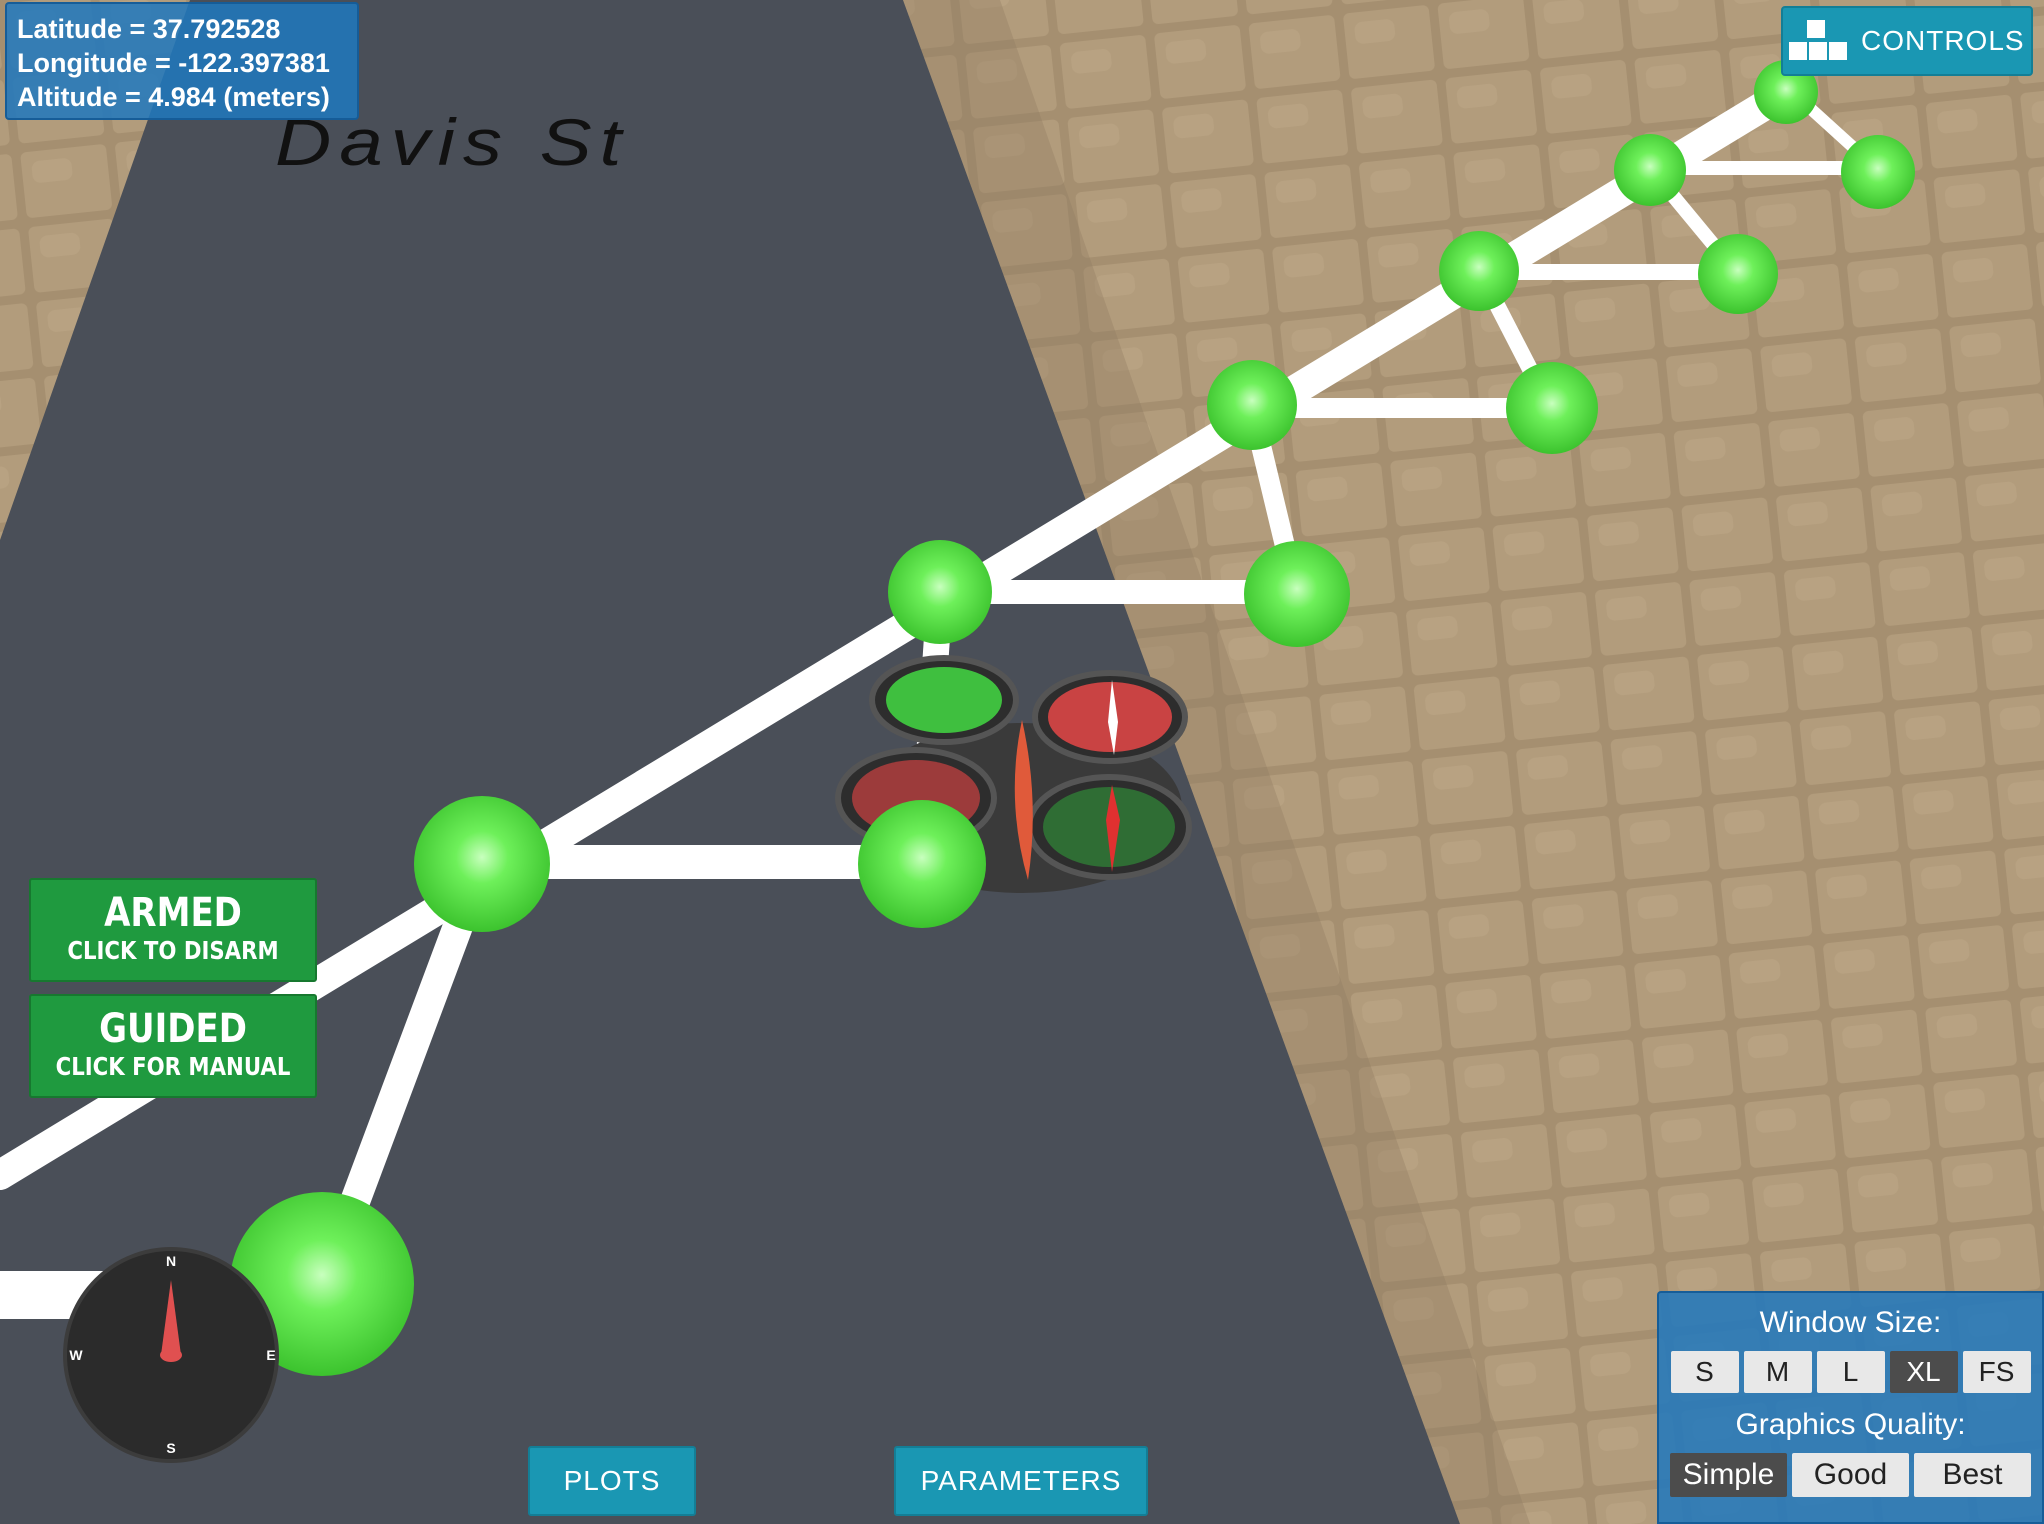 This screenshot has height=1524, width=2044. Describe the element at coordinates (1850, 1424) in the screenshot. I see `graphics-quality-heading: Graphics Quality:` at that location.